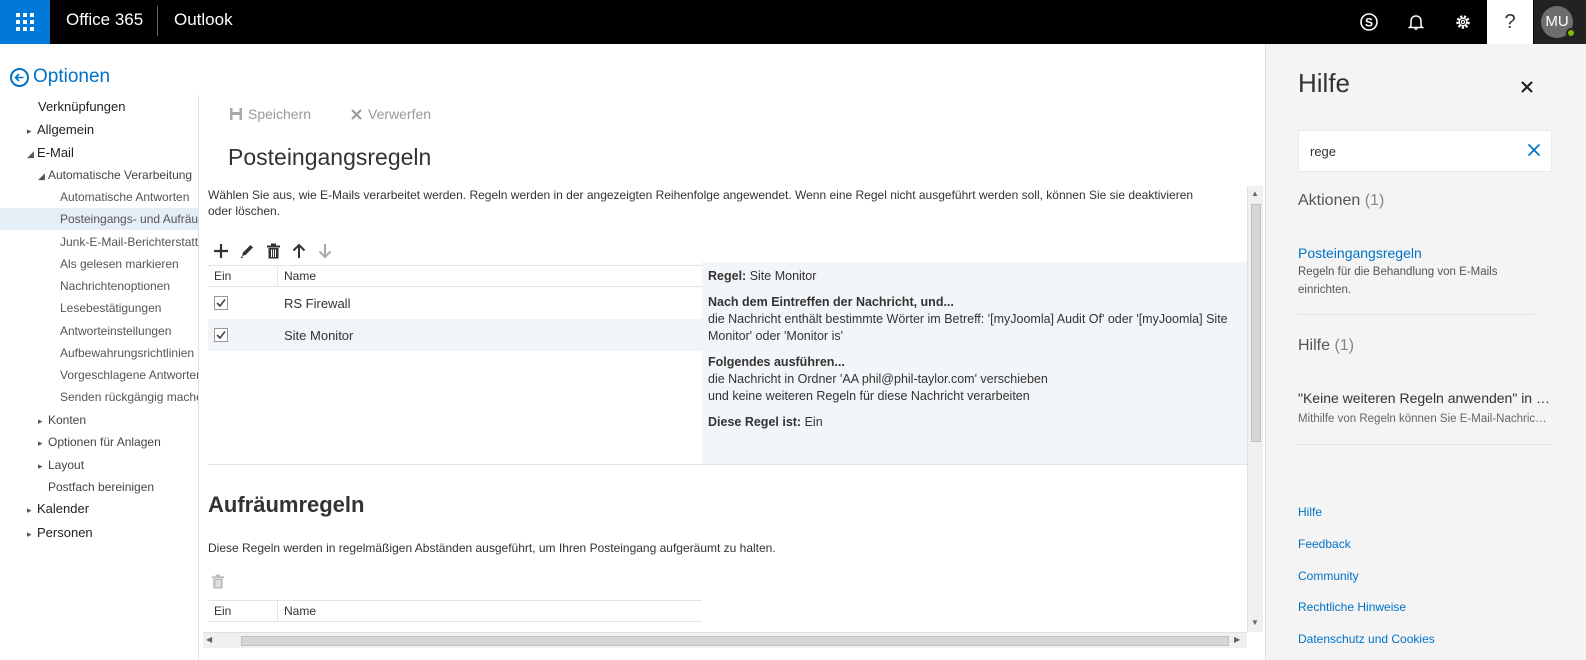 This screenshot has height=660, width=1586. I want to click on nav-item-layout: ▸ Layout, so click(99, 465).